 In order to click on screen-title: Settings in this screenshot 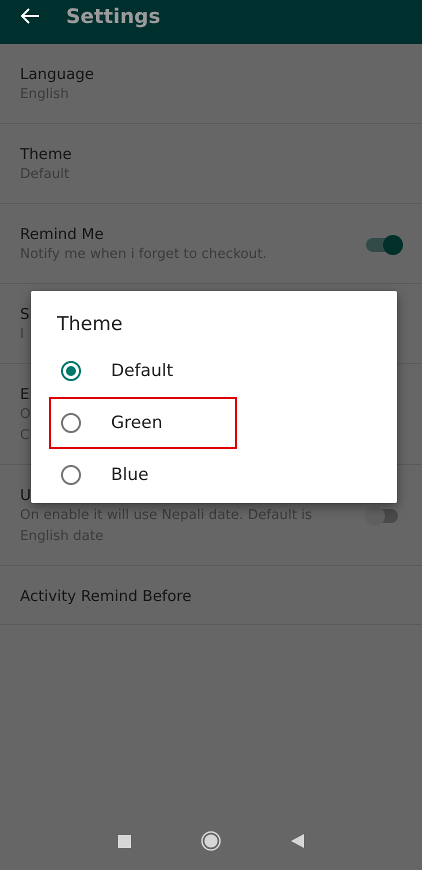, I will do `click(113, 16)`.